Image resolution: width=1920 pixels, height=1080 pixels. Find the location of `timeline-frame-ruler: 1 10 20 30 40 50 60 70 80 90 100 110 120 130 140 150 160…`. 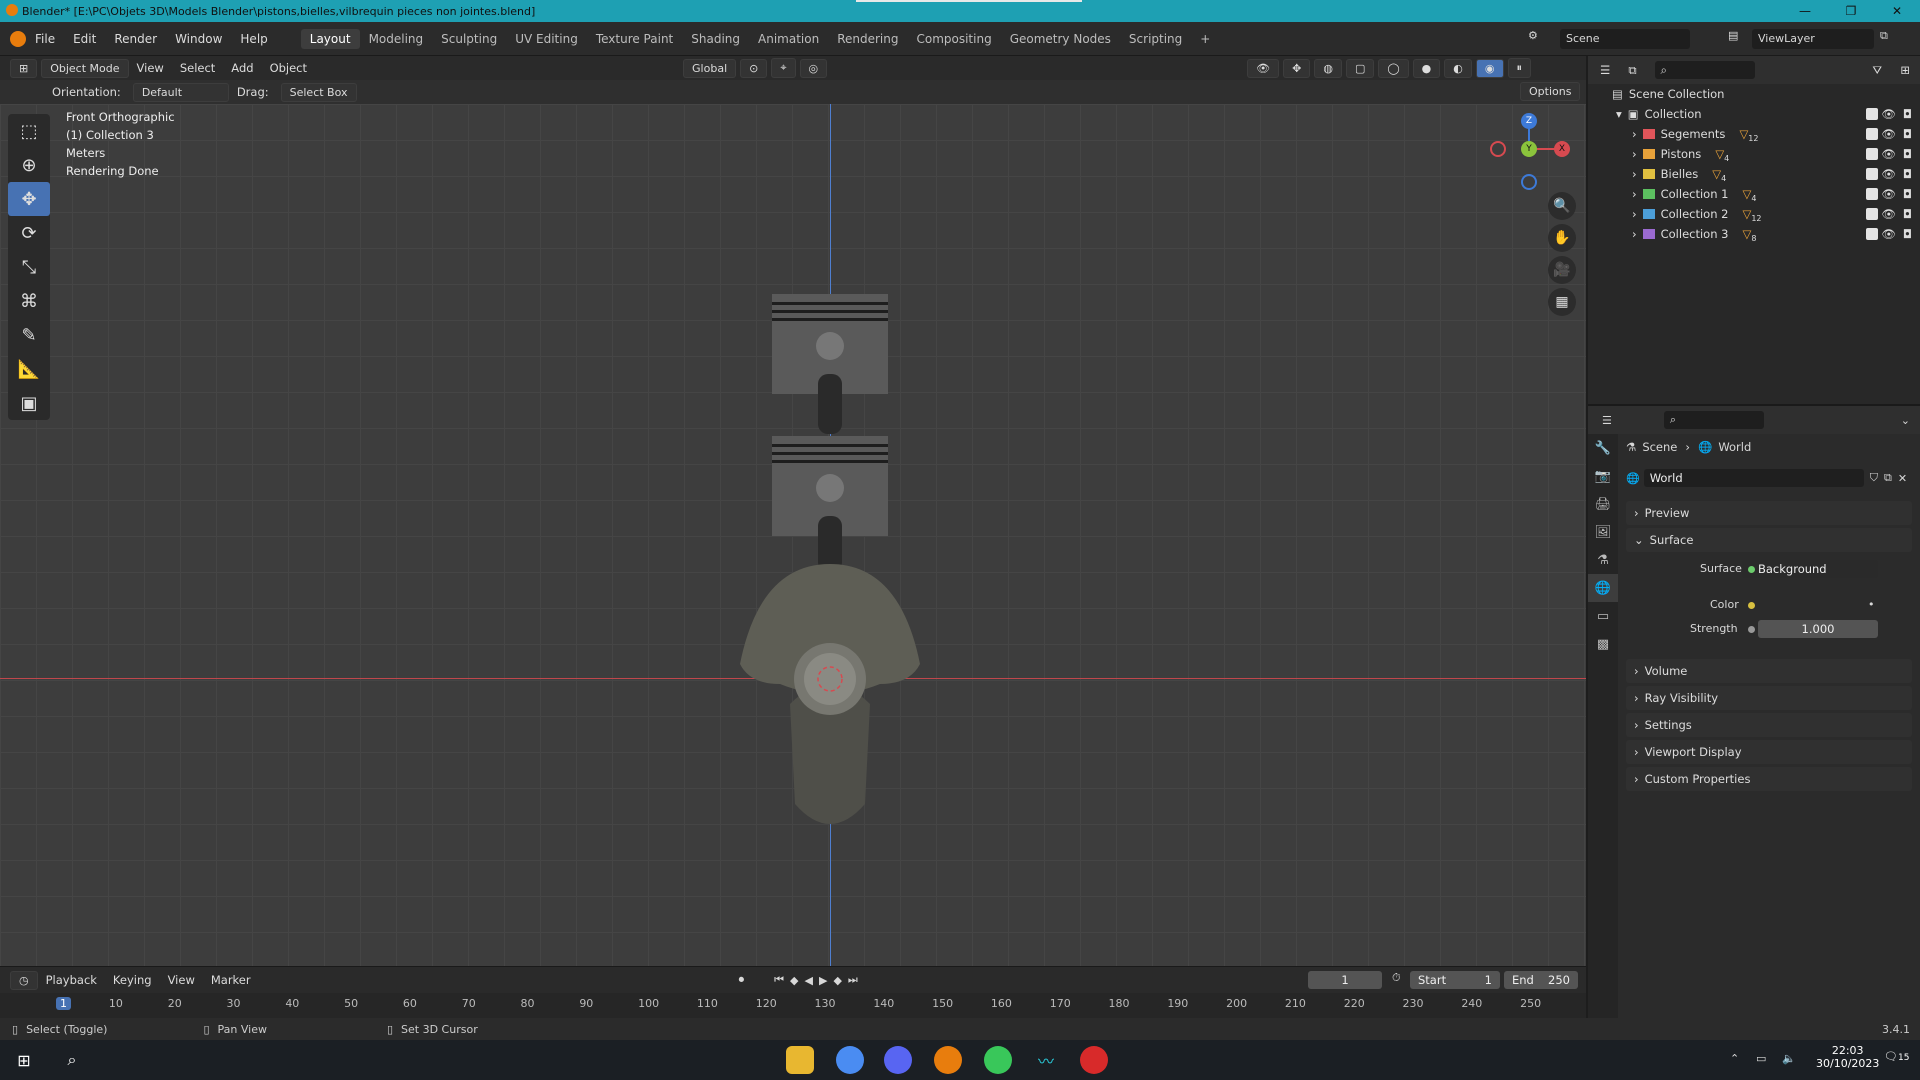

timeline-frame-ruler: 1 10 20 30 40 50 60 70 80 90 100 110 120 130 140 150 160… is located at coordinates (793, 1006).